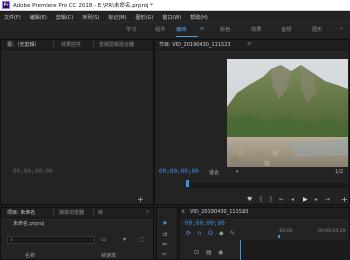 This screenshot has height=260, width=350. Describe the element at coordinates (195, 44) in the screenshot. I see `tab-program: 节目: VID_20190430_111523` at that location.